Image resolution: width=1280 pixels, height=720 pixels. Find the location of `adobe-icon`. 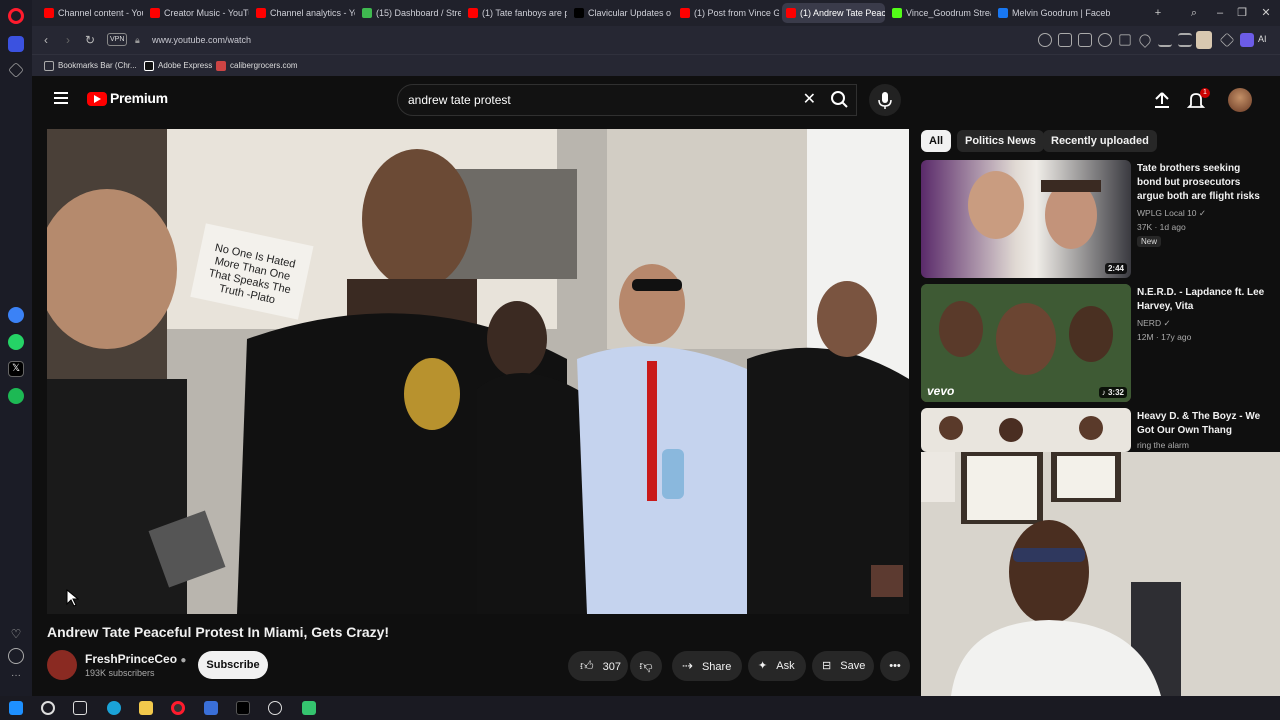

adobe-icon is located at coordinates (149, 66).